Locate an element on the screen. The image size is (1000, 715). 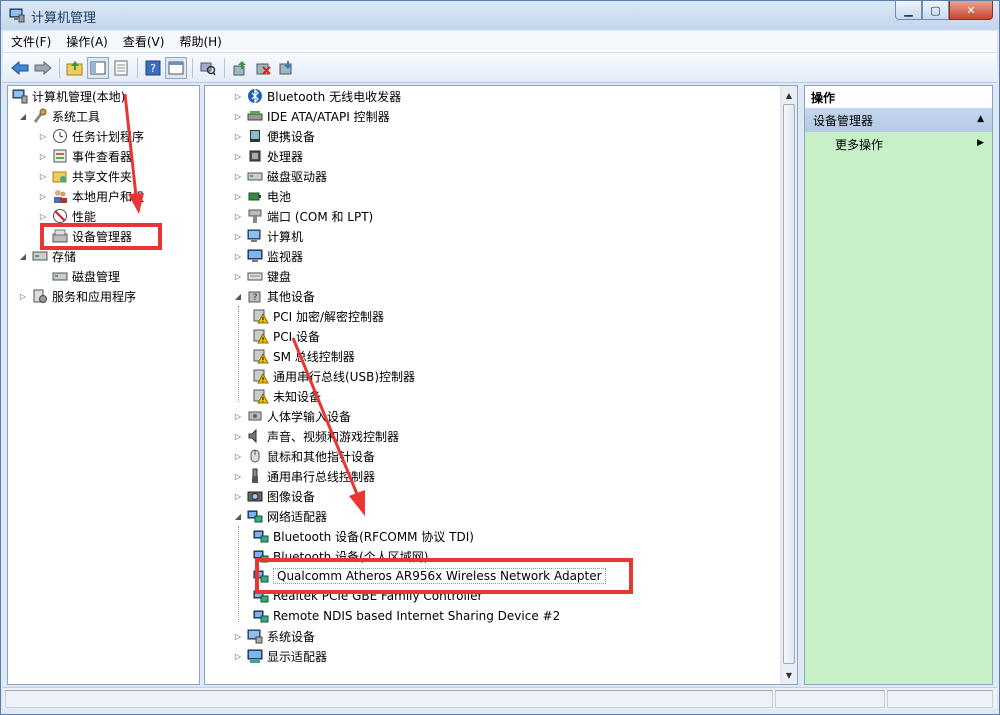
maximize-button: ▢ is located at coordinates (935, 10).